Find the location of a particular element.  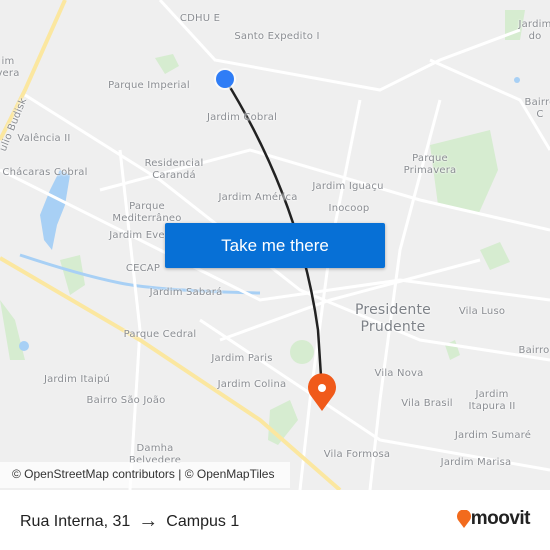

map-label: Bairro C is located at coordinates (537, 108).